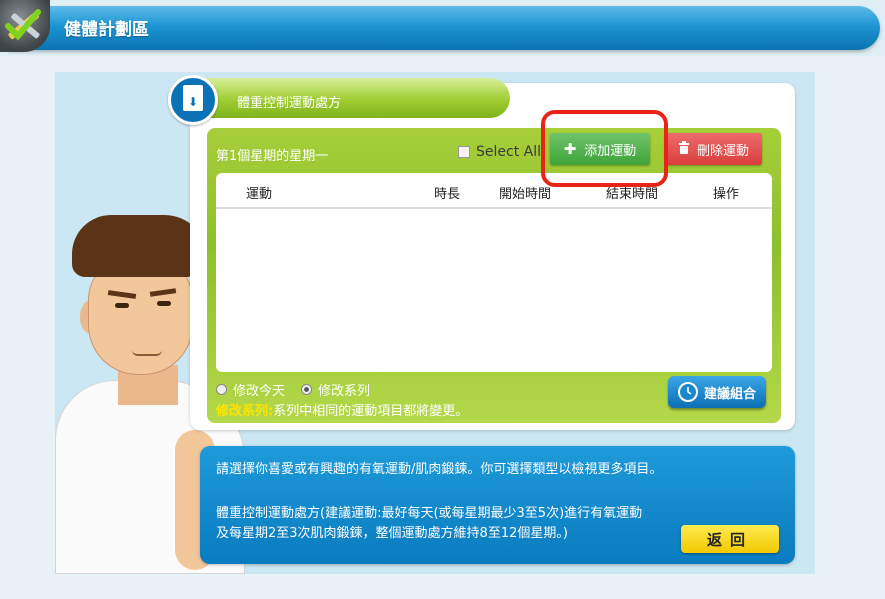 This screenshot has height=599, width=885. I want to click on info-instruction: 請選擇你喜愛或有興趣的有氧運動/肌肉鍛鍊。你可選擇類型以檢視更多項目。, so click(439, 469).